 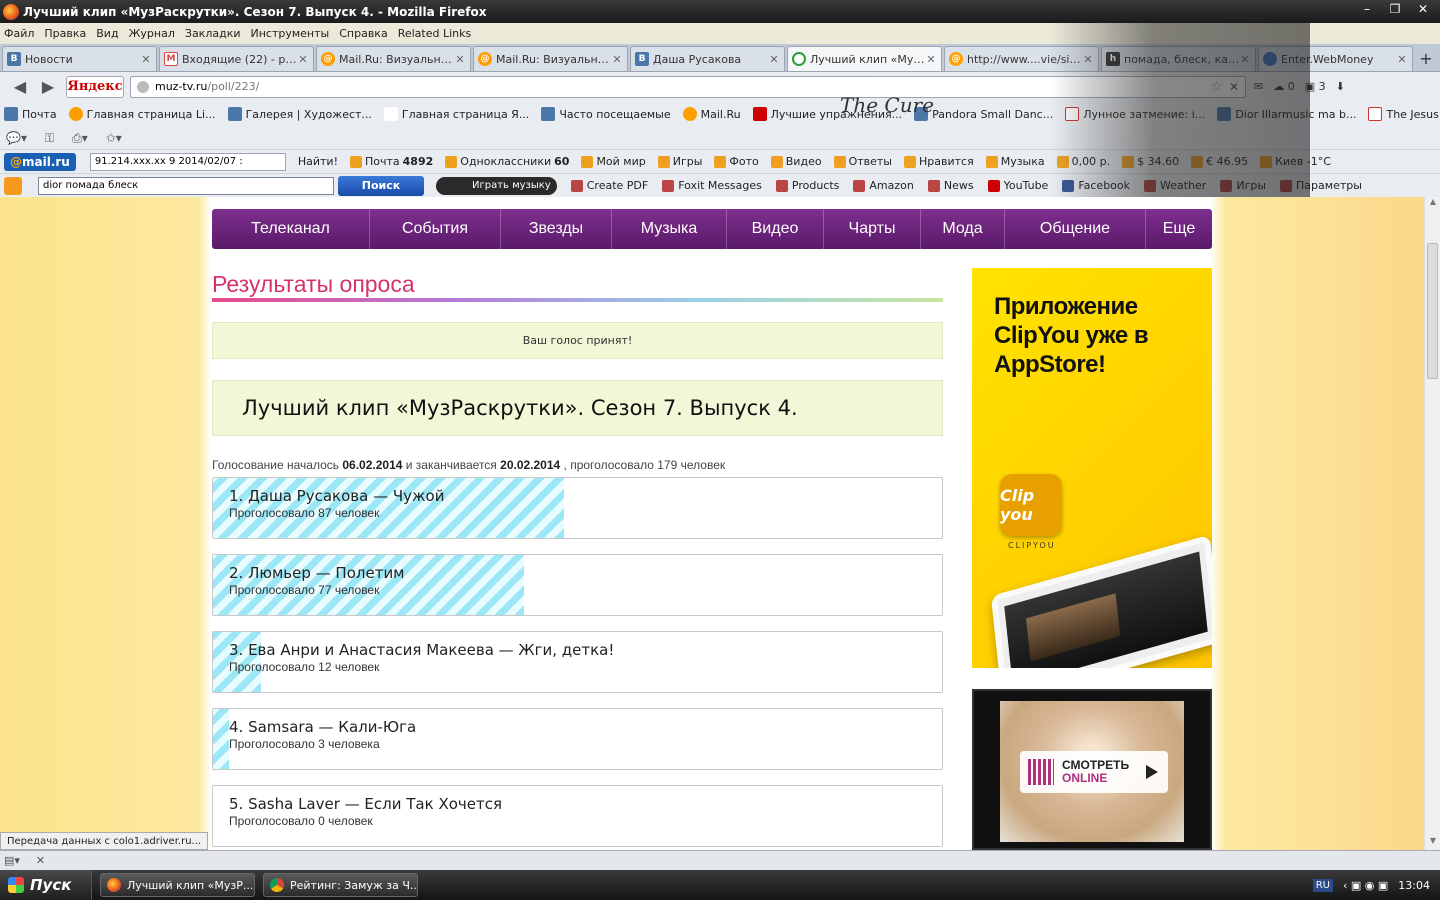 What do you see at coordinates (65, 33) in the screenshot?
I see `menu-edit: Правка` at bounding box center [65, 33].